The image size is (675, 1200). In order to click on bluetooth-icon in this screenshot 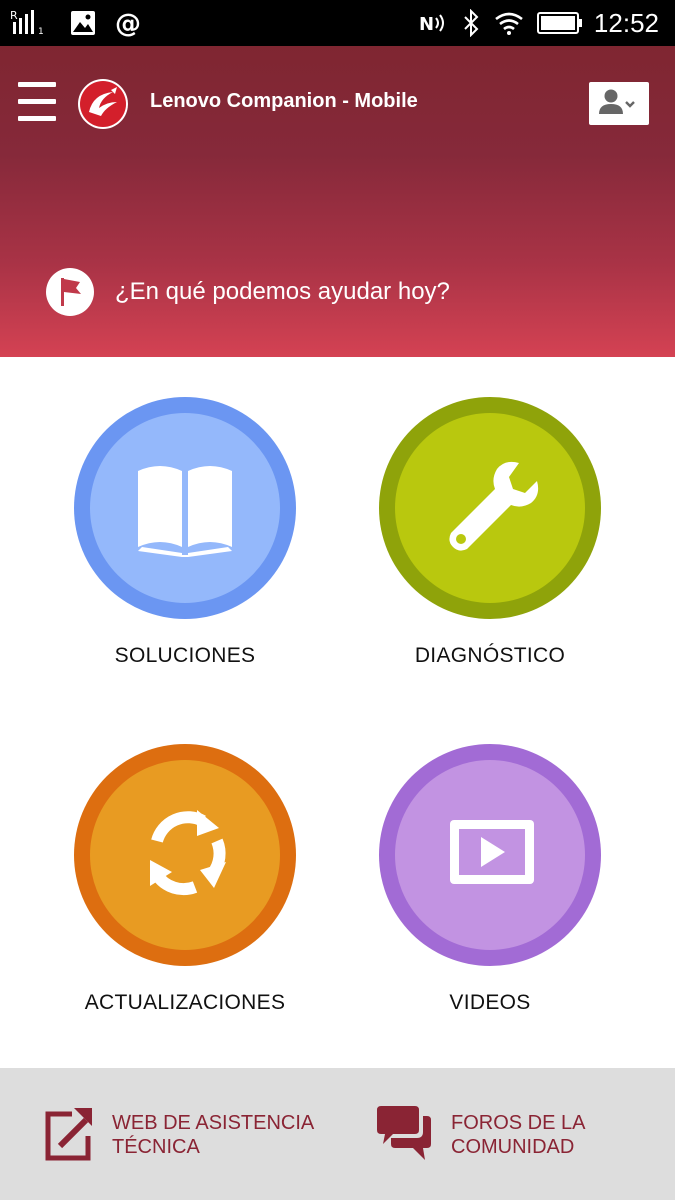, I will do `click(471, 23)`.